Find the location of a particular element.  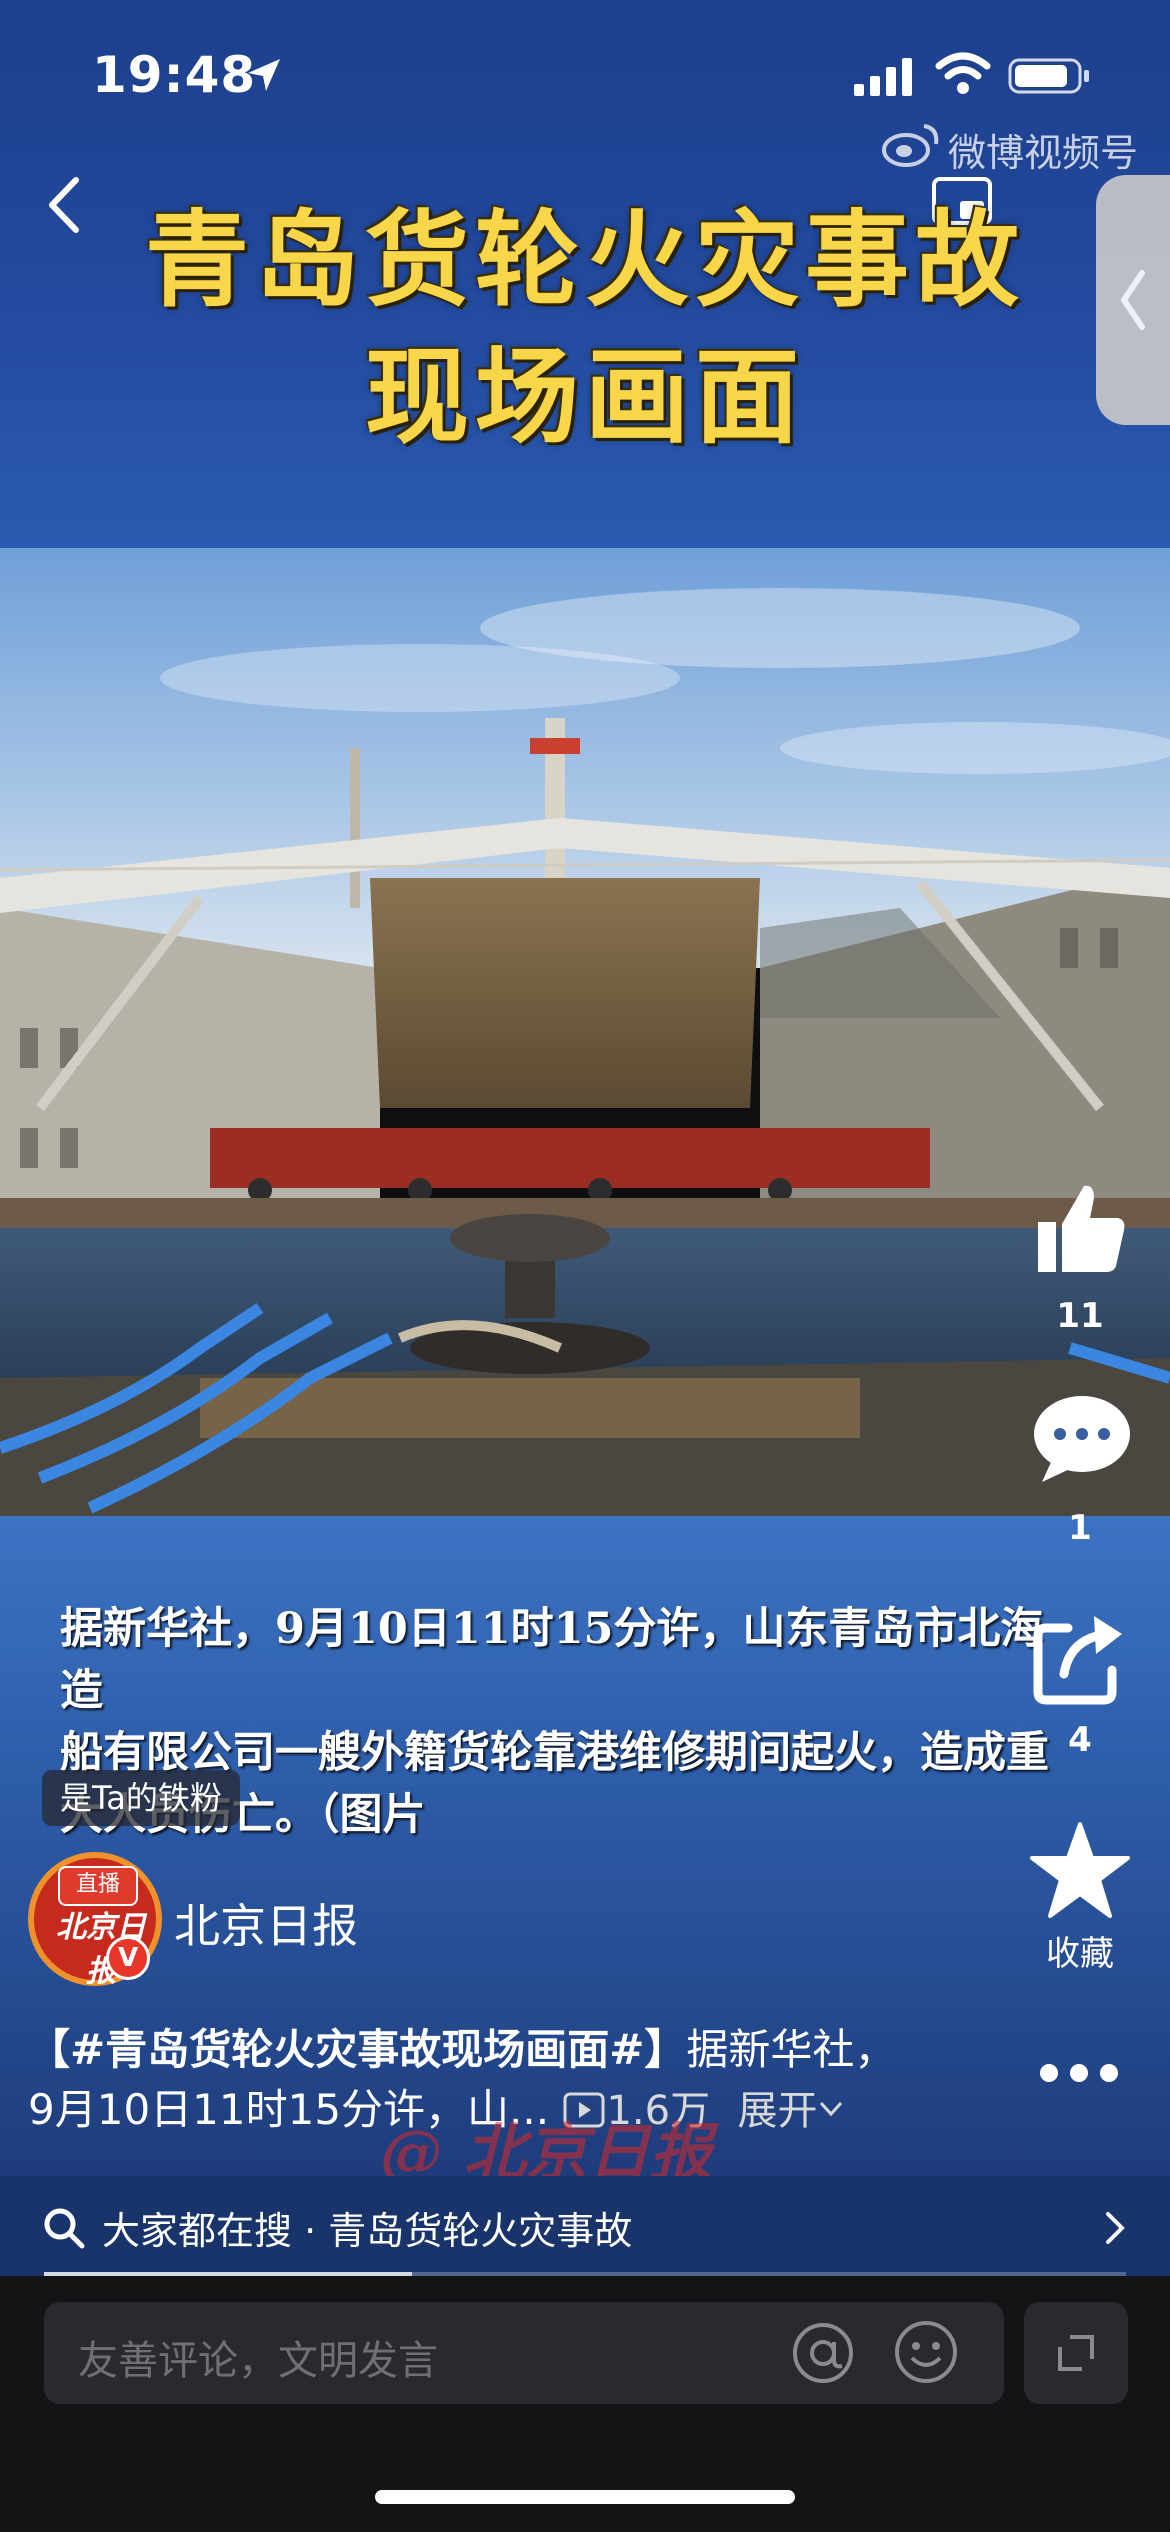

subtitle-line: 据新华社，9月10日11时15分许，山东青岛市北海造 is located at coordinates (552, 1660).